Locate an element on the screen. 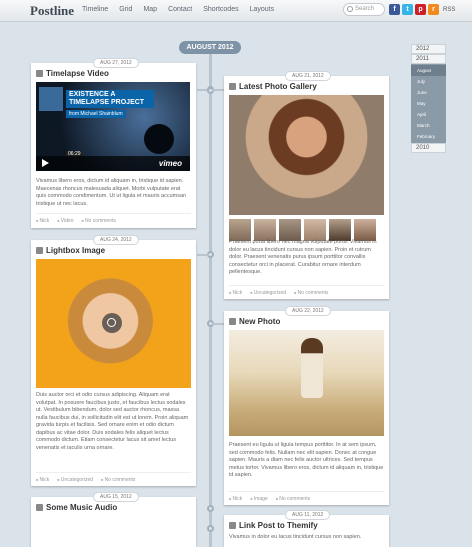 This screenshot has width=472, height=547. video-icon is located at coordinates (39, 73).